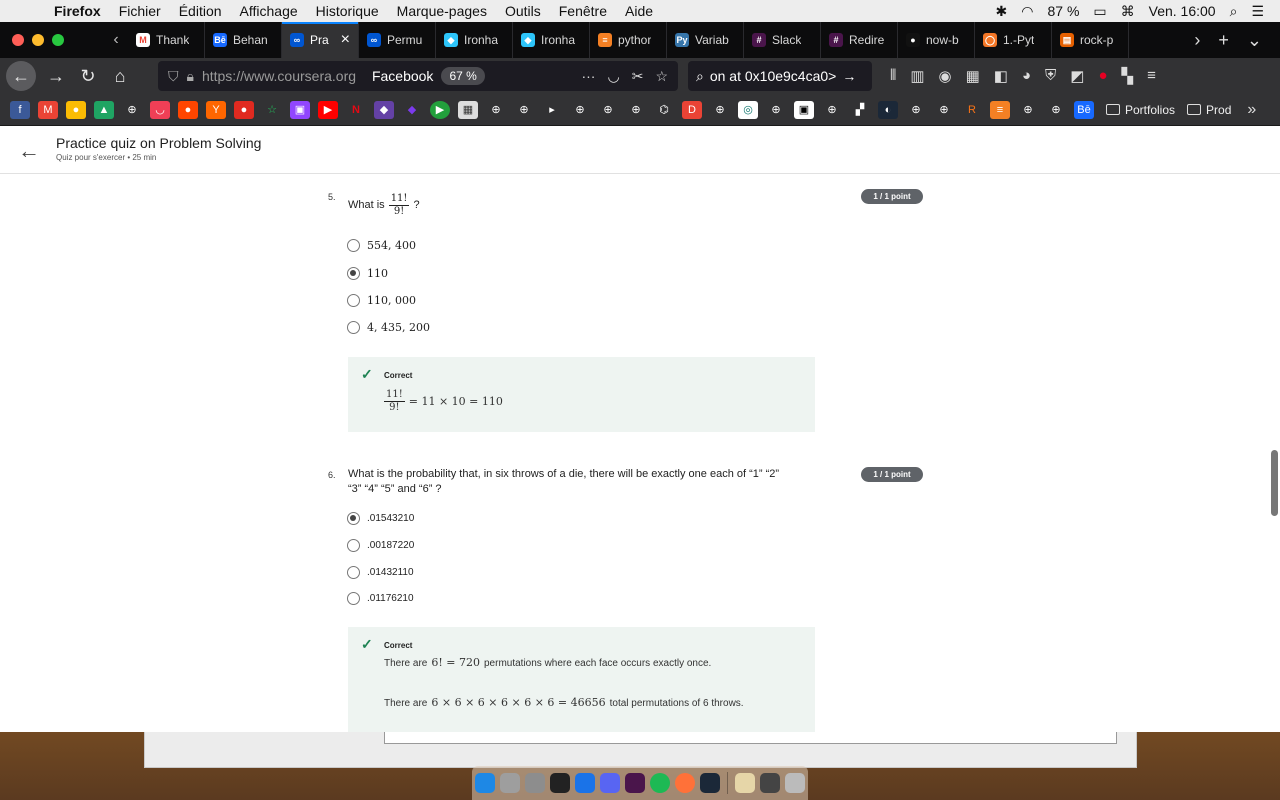 This screenshot has width=1280, height=800. Describe the element at coordinates (440, 109) in the screenshot. I see `play-icon: ▶` at that location.